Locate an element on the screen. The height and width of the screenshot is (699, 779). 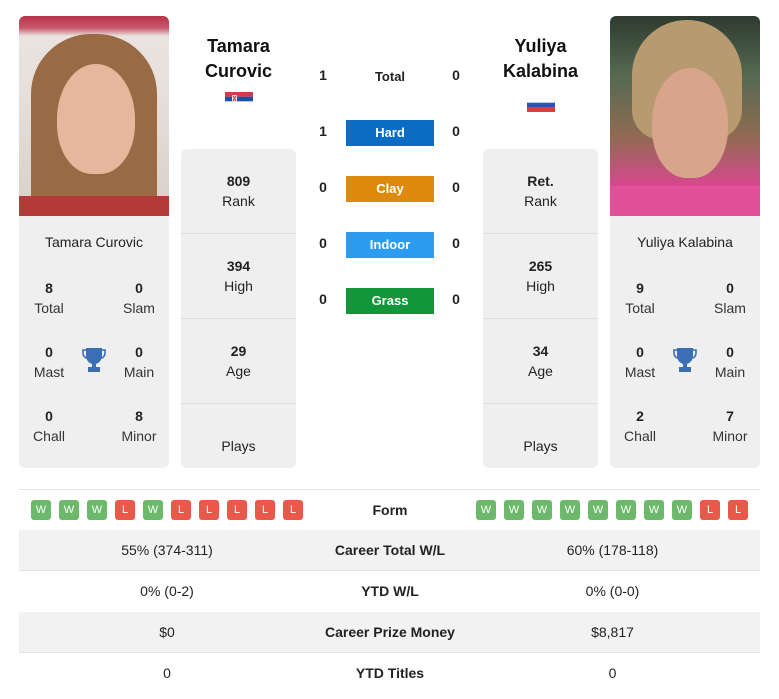
player1-career-wl: 55% (374-311) is located at coordinates (167, 550).